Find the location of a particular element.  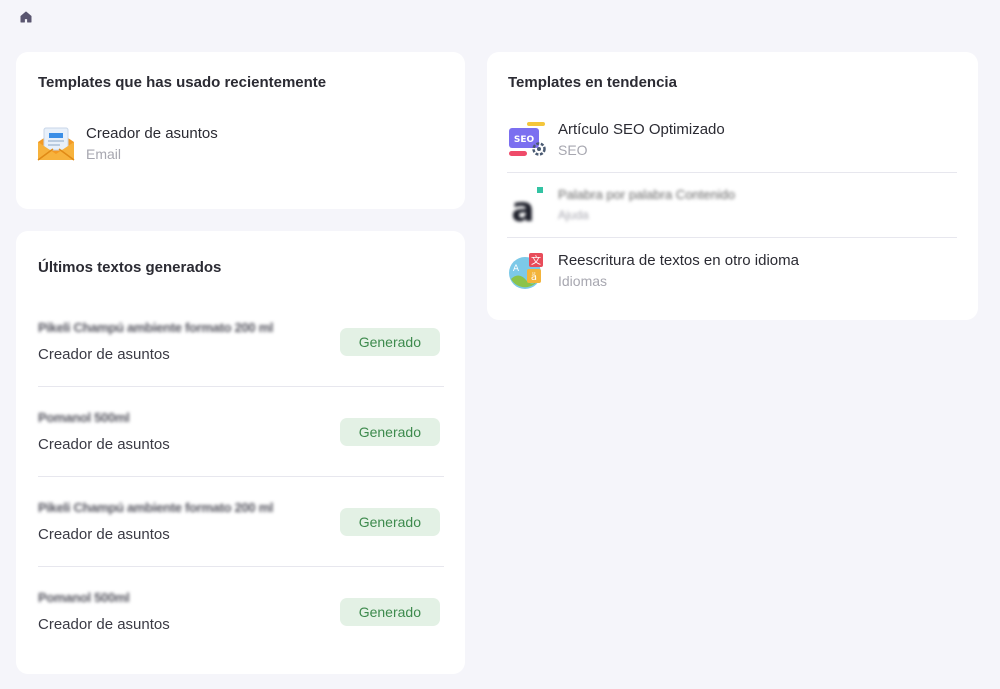

trending-template-item: a Palabra por palabra Contenido Ajuda is located at coordinates (732, 205).